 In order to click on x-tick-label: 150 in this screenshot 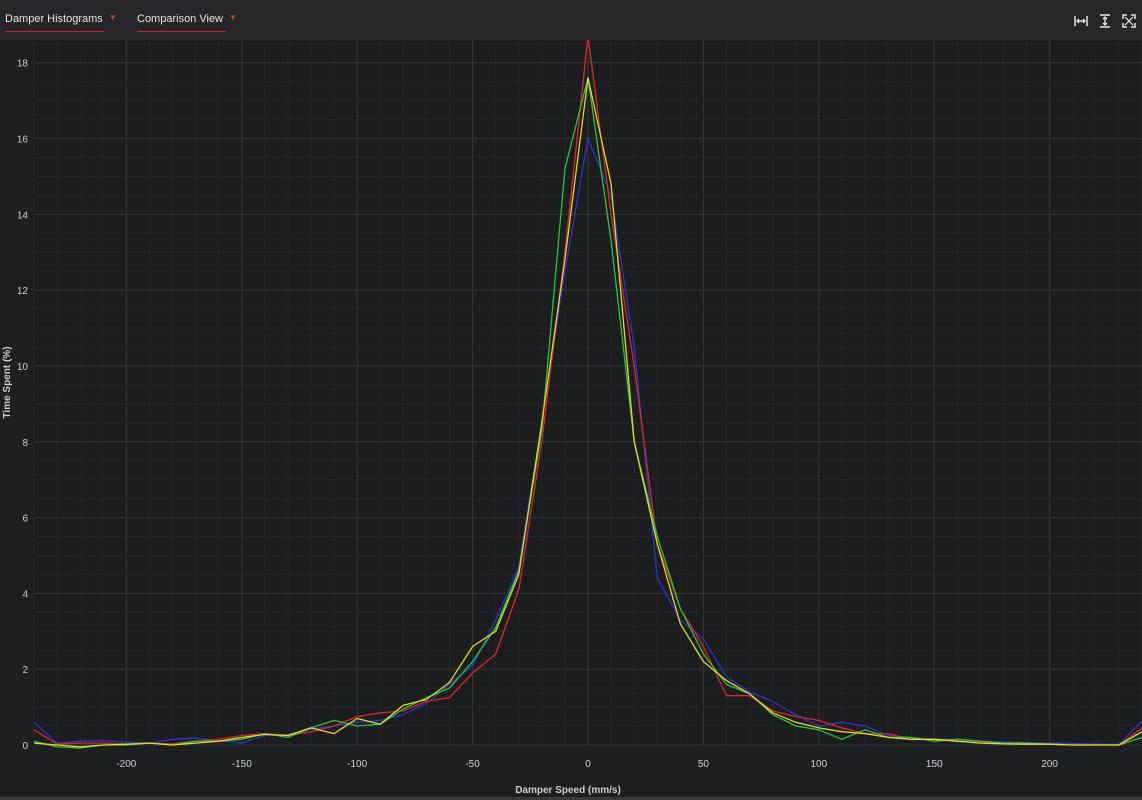, I will do `click(934, 764)`.